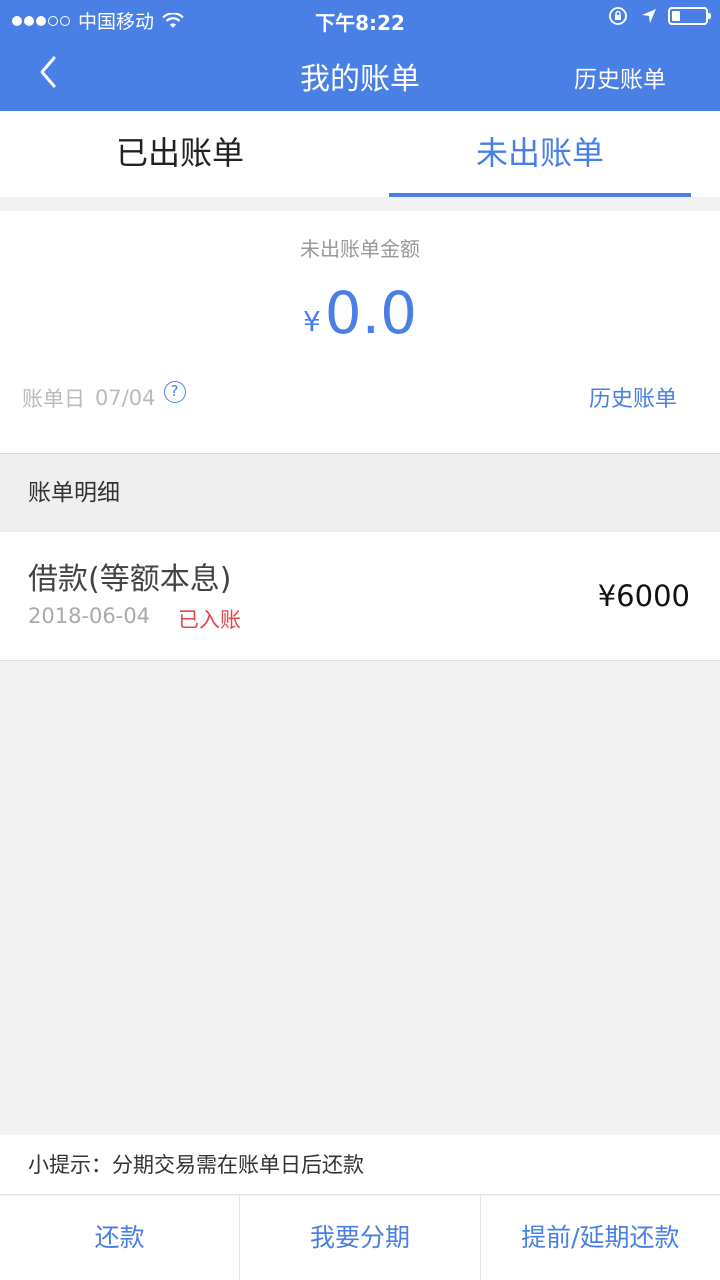  What do you see at coordinates (360, 18) in the screenshot?
I see `status-bar: 中国移动 下午8:22` at bounding box center [360, 18].